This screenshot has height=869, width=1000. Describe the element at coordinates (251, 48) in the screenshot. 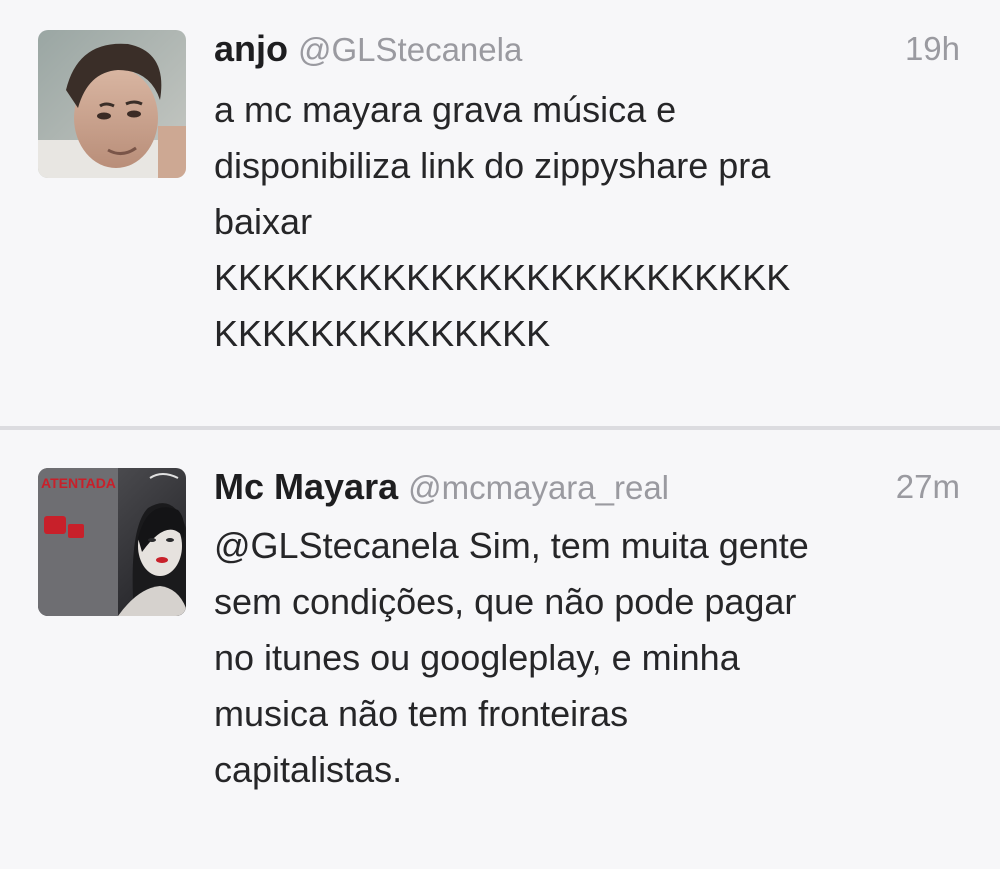

I see `author-name: anjo` at that location.